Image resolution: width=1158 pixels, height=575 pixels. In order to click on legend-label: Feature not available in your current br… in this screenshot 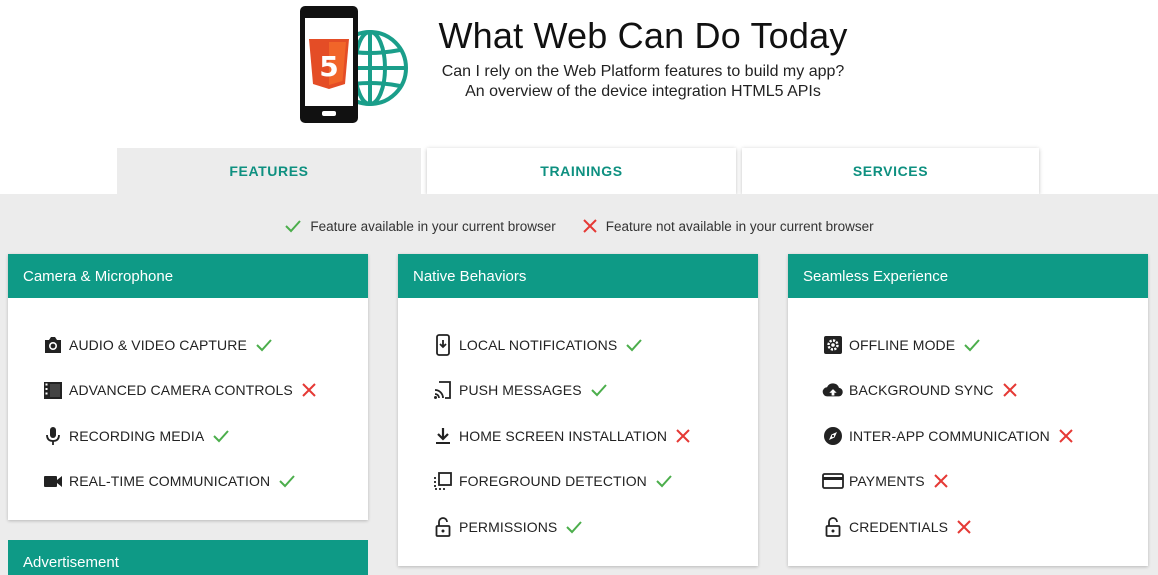, I will do `click(739, 226)`.